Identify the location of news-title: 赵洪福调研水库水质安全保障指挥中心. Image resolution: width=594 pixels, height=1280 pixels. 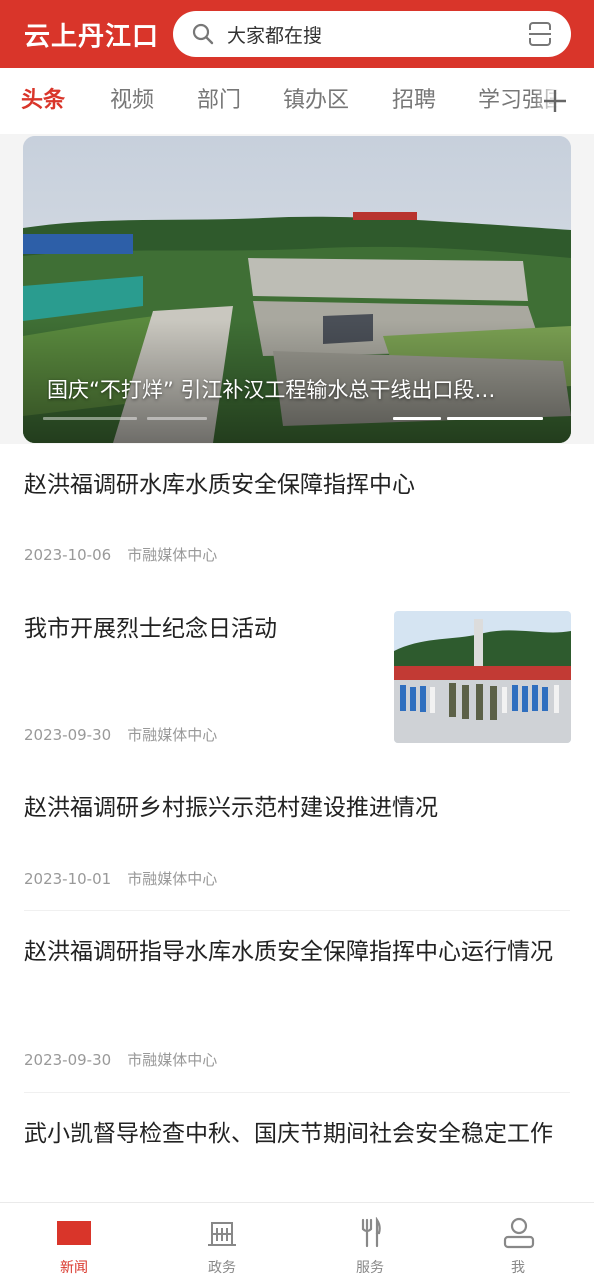
(219, 485).